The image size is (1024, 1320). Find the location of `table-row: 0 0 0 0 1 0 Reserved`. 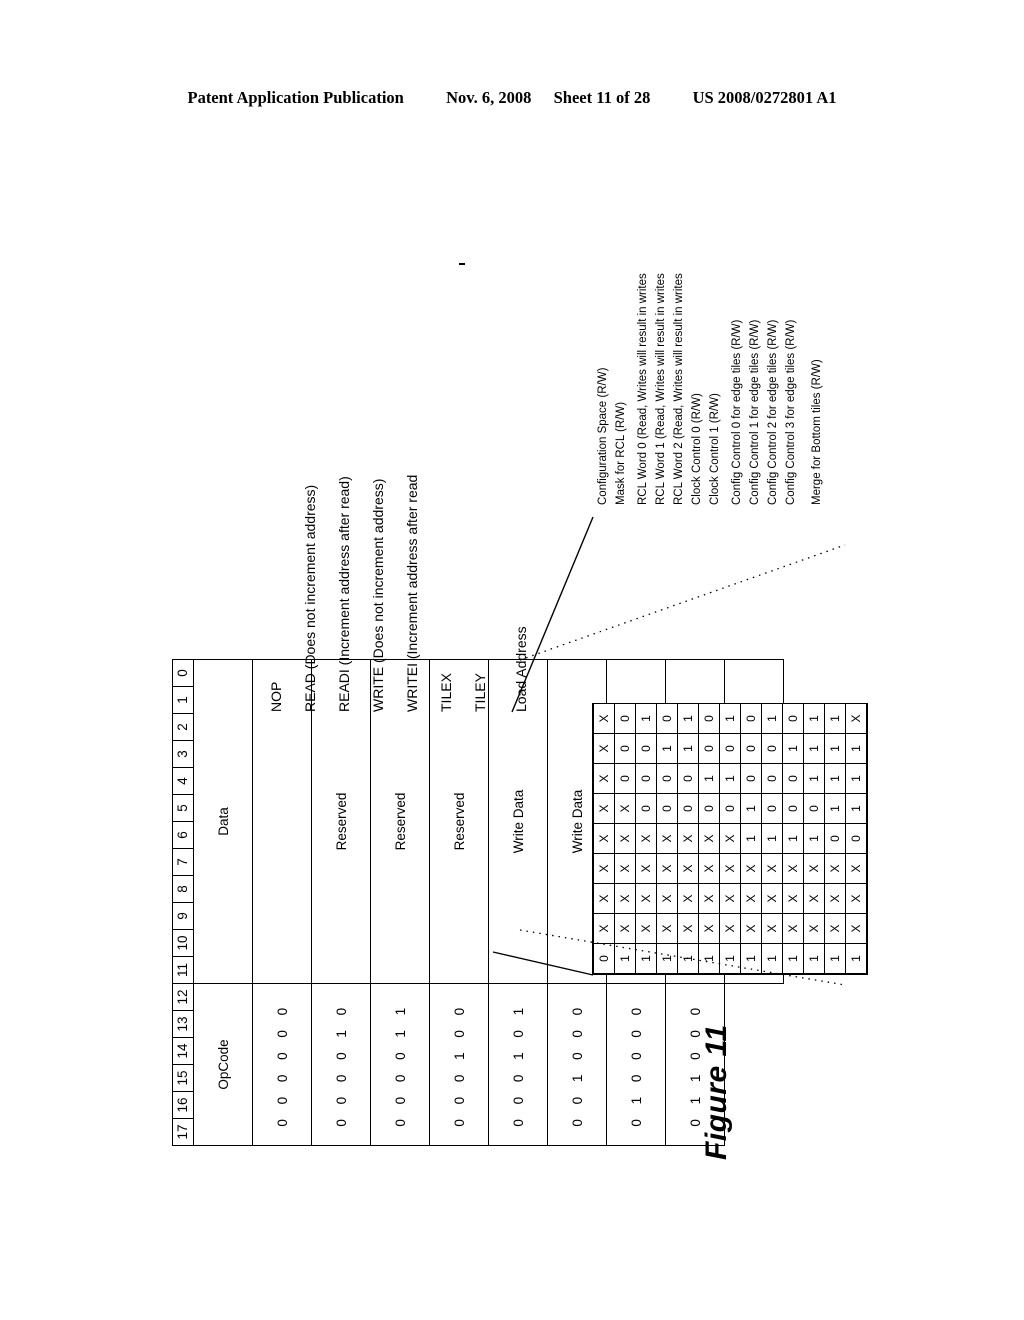

table-row: 0 0 0 0 1 0 Reserved is located at coordinates (341, 915).